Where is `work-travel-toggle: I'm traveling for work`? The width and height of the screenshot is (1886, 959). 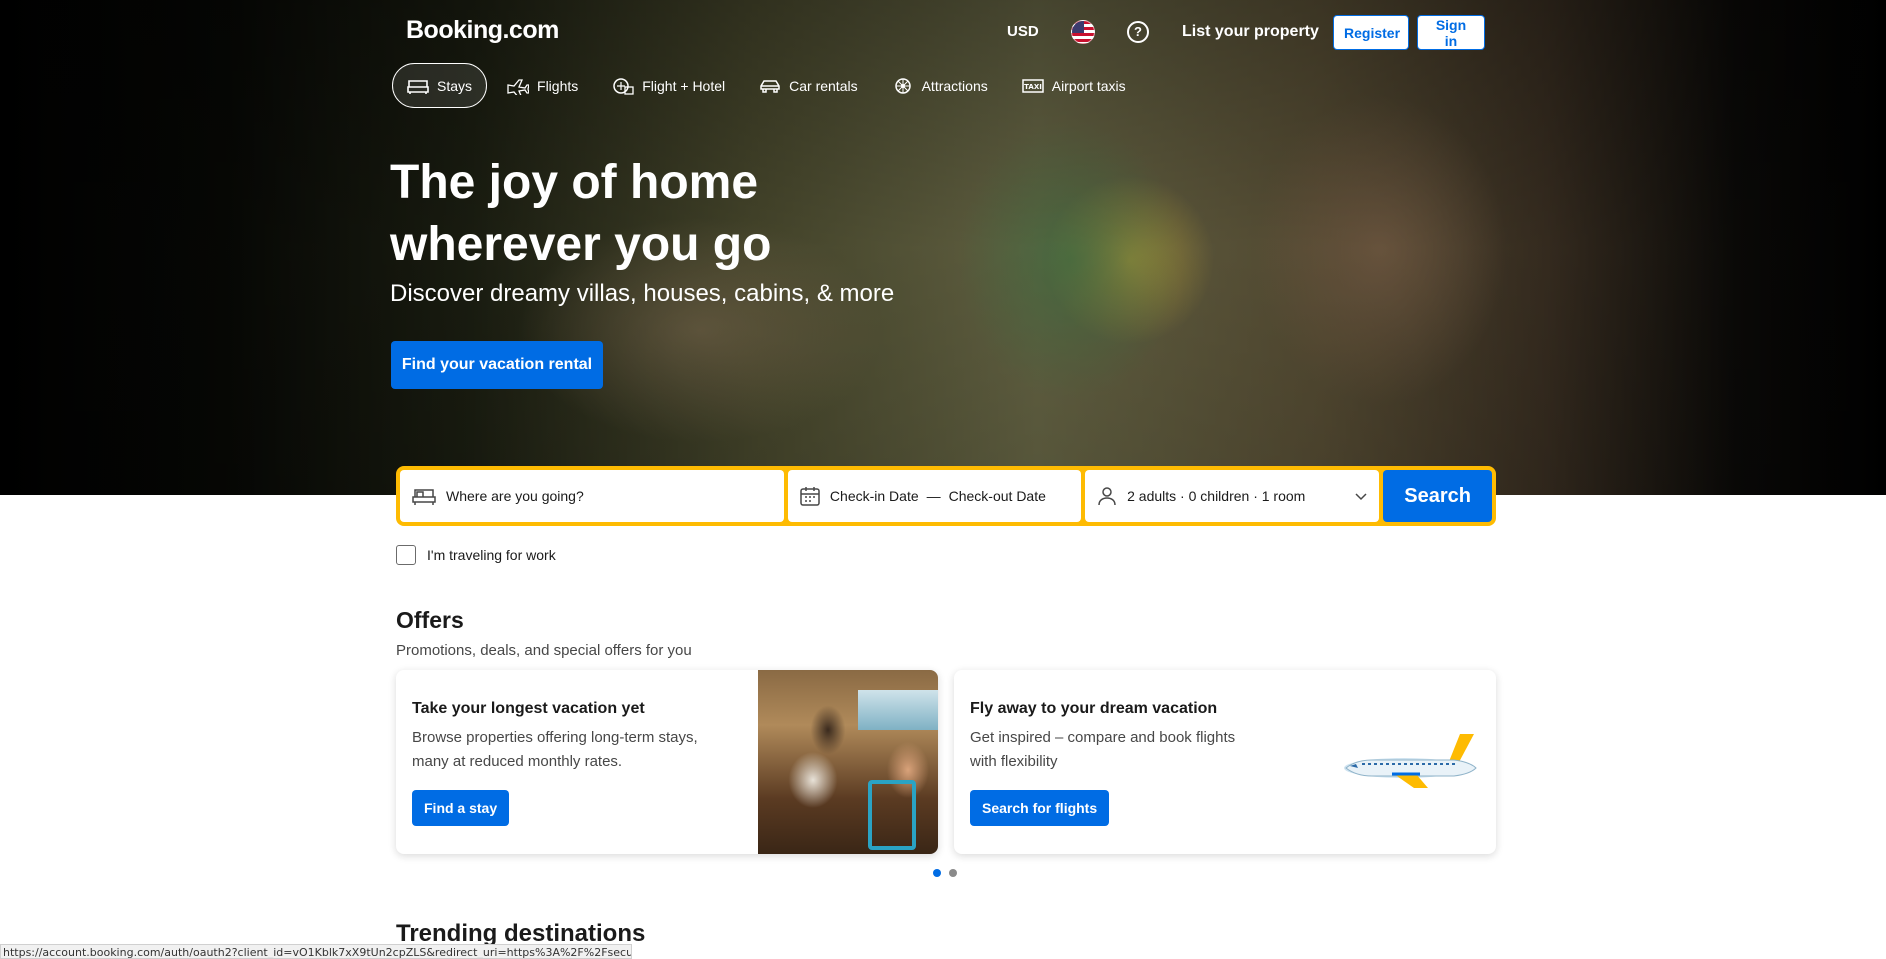
work-travel-toggle: I'm traveling for work is located at coordinates (476, 555).